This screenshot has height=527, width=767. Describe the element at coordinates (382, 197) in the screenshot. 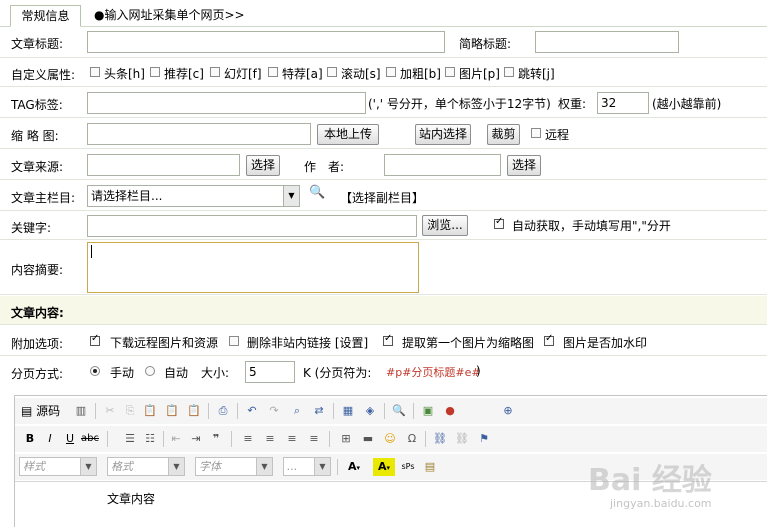

I see `sub-column-link: 【选择副栏目】` at that location.